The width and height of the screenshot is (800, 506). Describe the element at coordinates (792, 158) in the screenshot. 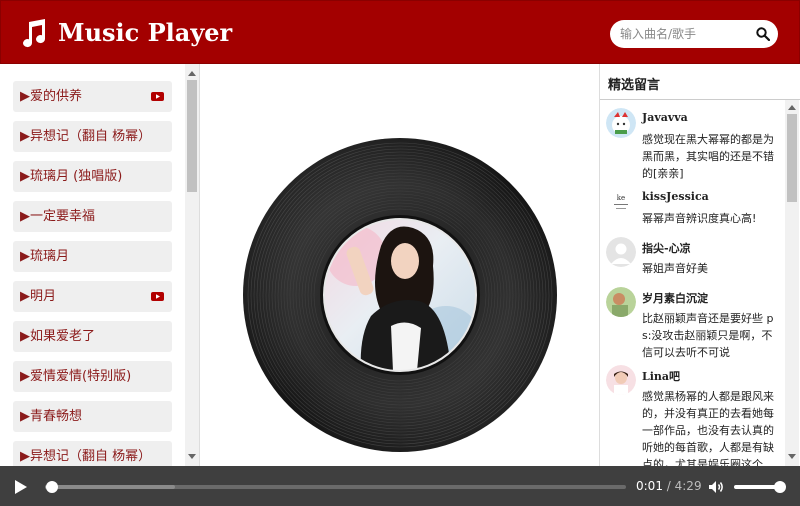

I see `comments-scrollbar-thumb` at that location.